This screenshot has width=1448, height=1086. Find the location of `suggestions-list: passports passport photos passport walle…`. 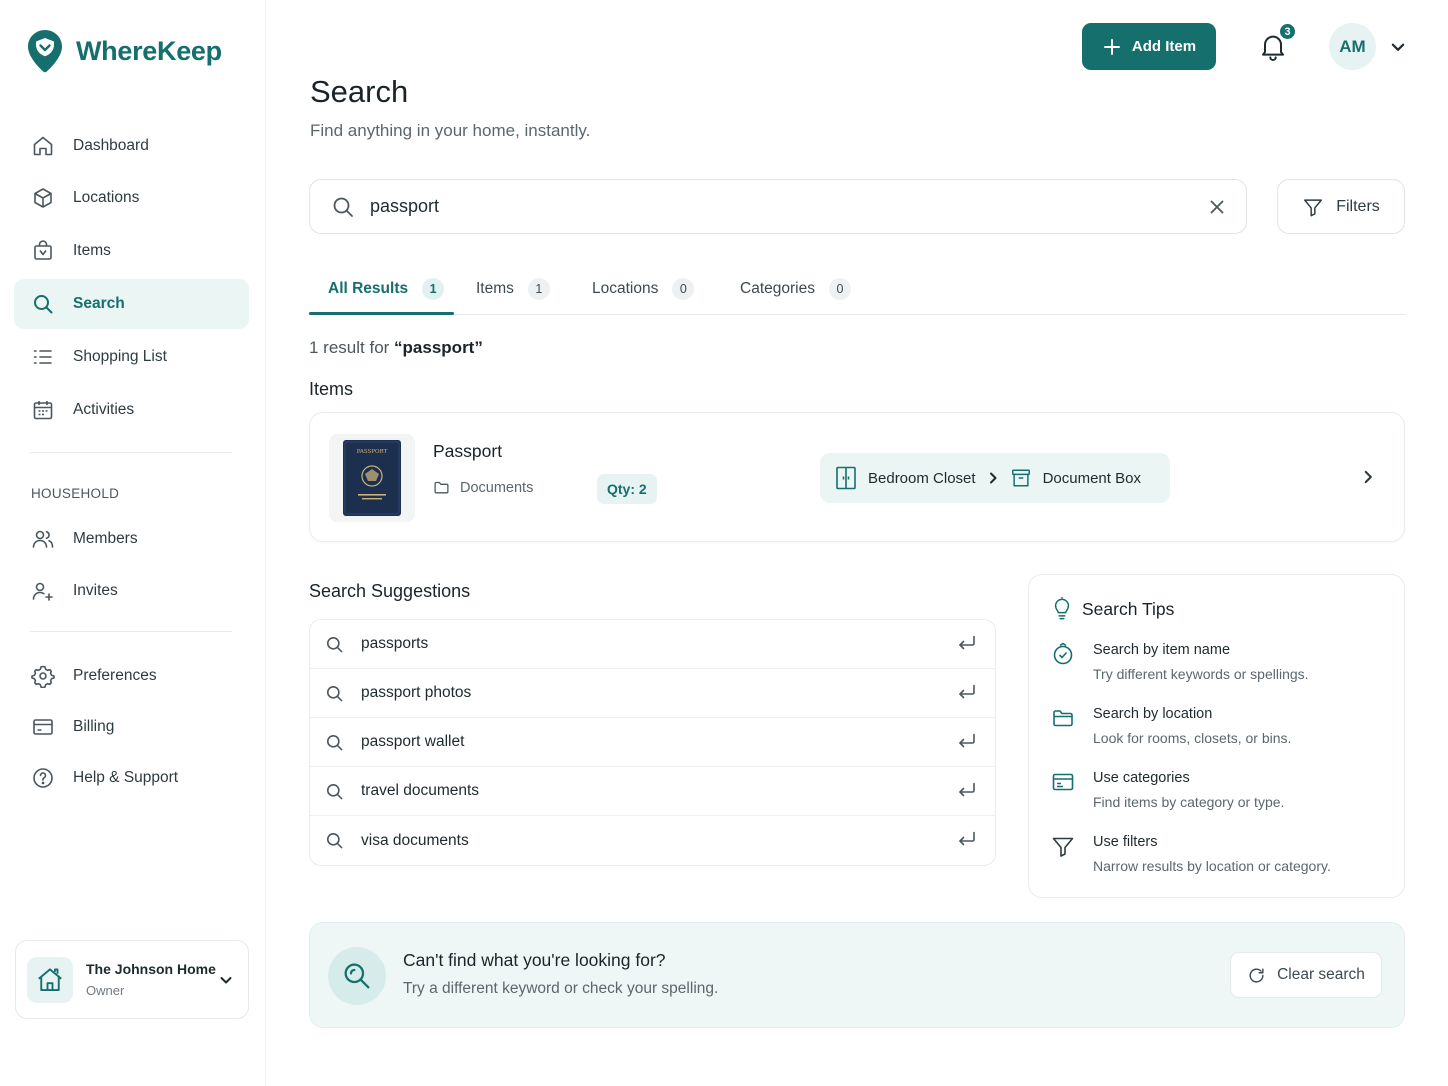

suggestions-list: passports passport photos passport walle… is located at coordinates (652, 742).